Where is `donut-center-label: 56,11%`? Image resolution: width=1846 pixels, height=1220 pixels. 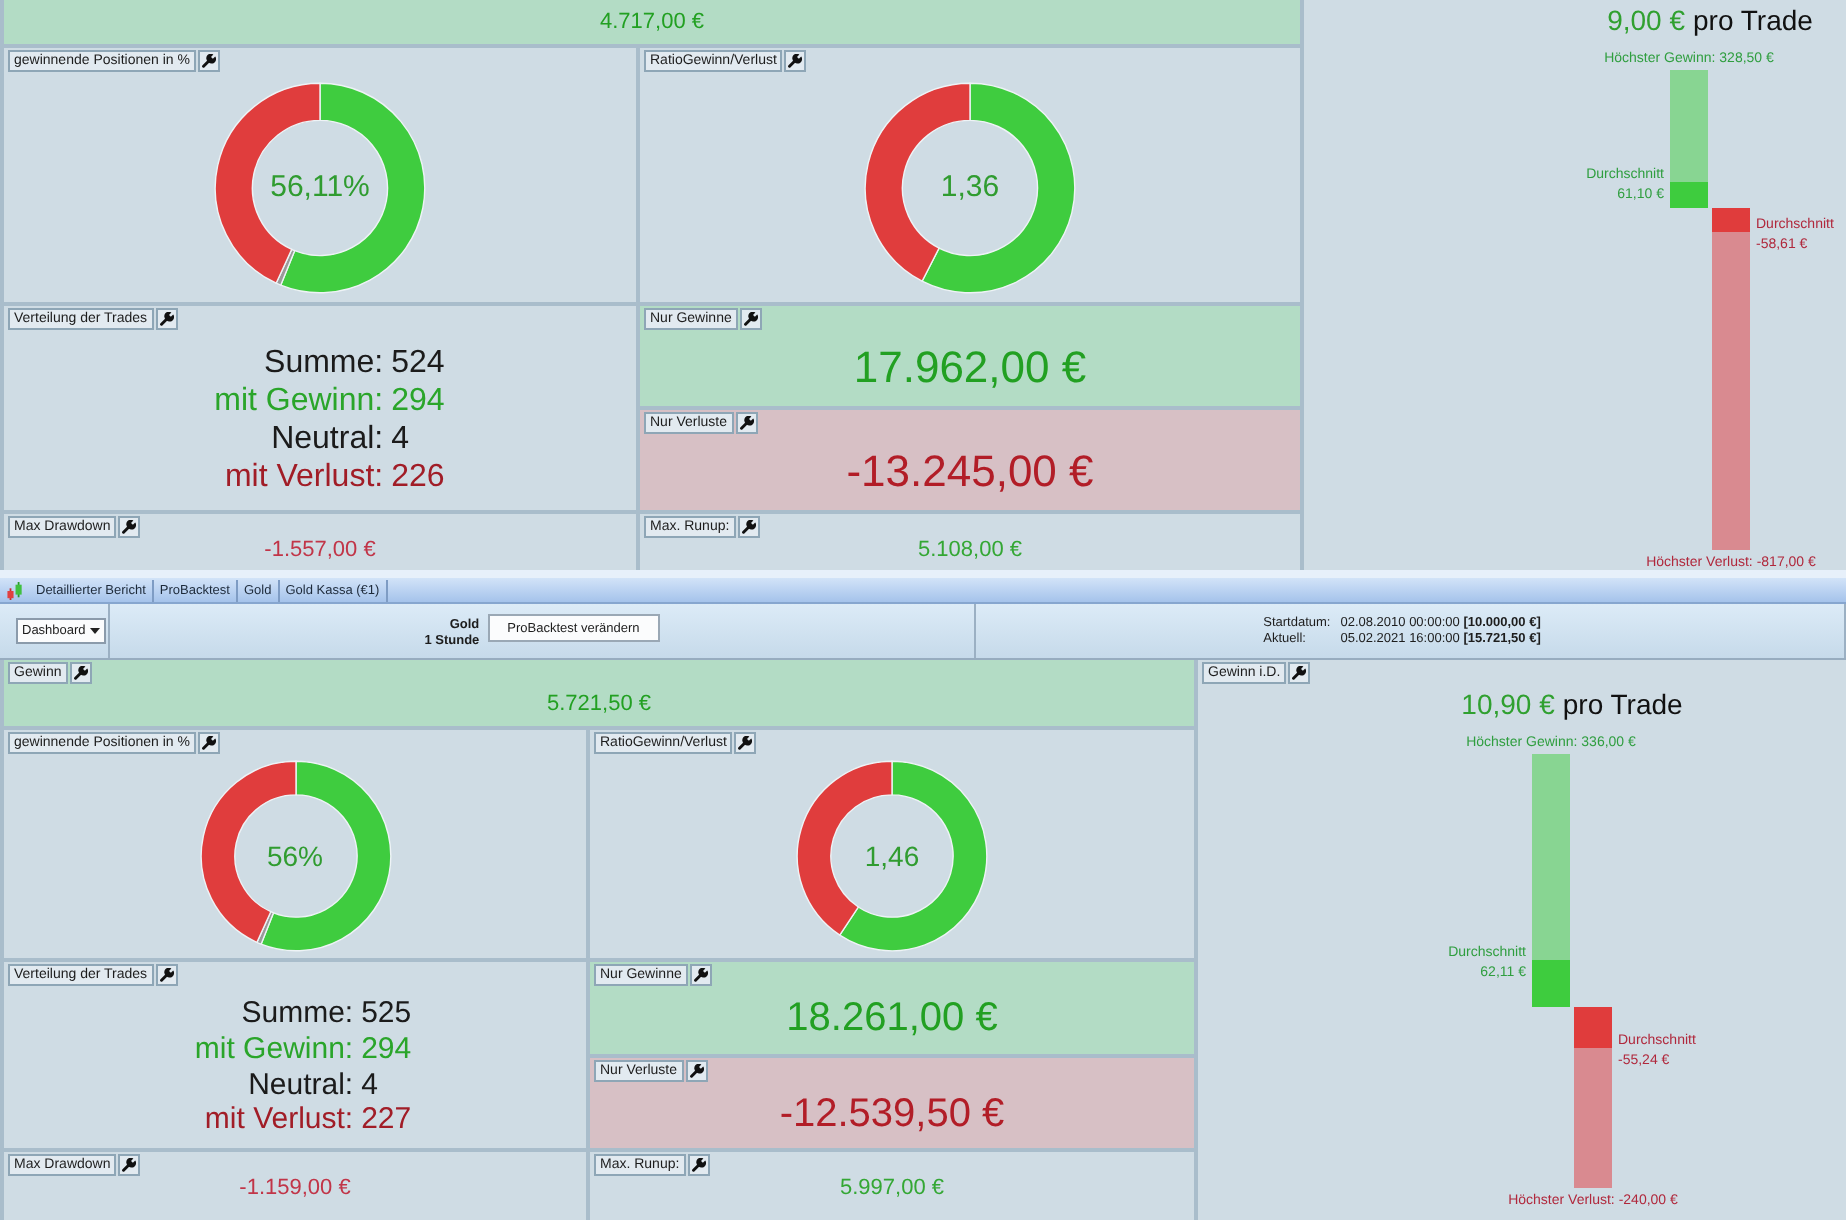
donut-center-label: 56,11% is located at coordinates (320, 187).